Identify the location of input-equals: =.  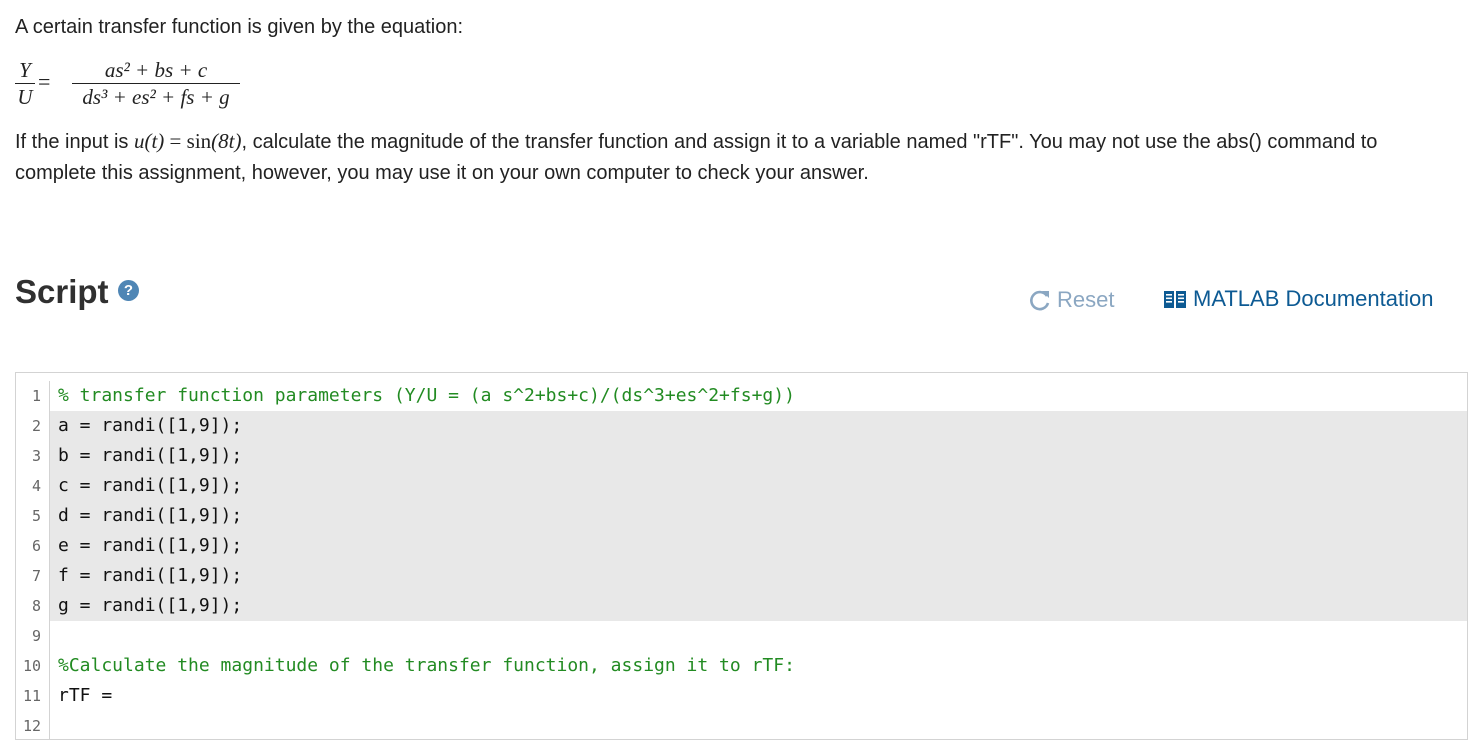
(175, 141).